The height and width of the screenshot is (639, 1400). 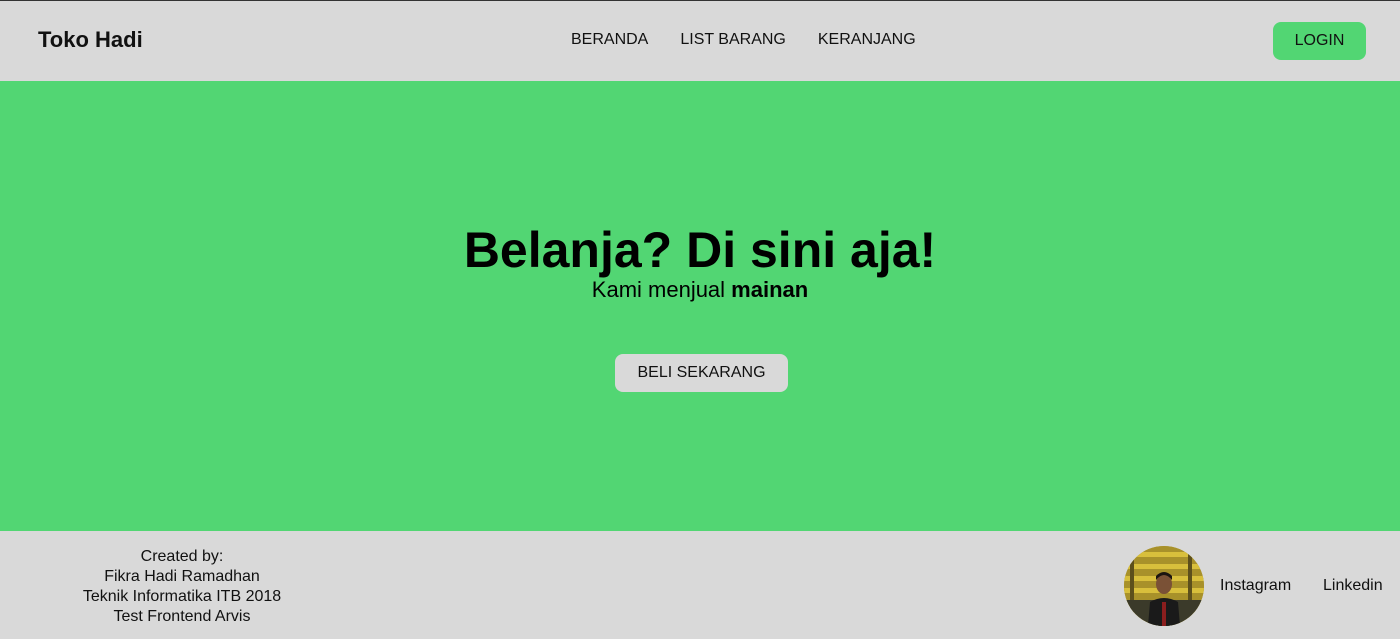 I want to click on credits-line: Fikra Hadi Ramadhan, so click(x=182, y=576).